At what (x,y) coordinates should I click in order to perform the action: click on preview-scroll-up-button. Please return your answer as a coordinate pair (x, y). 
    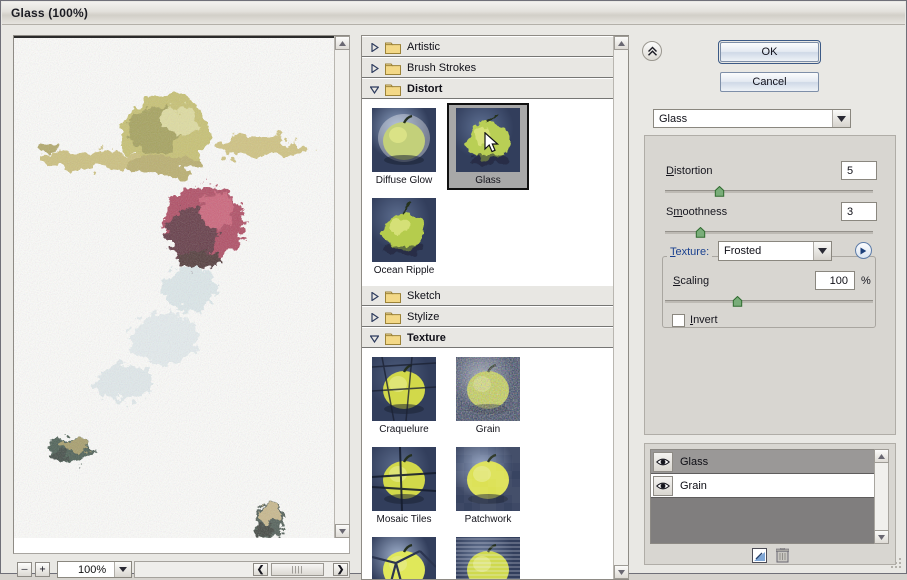
    Looking at the image, I should click on (342, 43).